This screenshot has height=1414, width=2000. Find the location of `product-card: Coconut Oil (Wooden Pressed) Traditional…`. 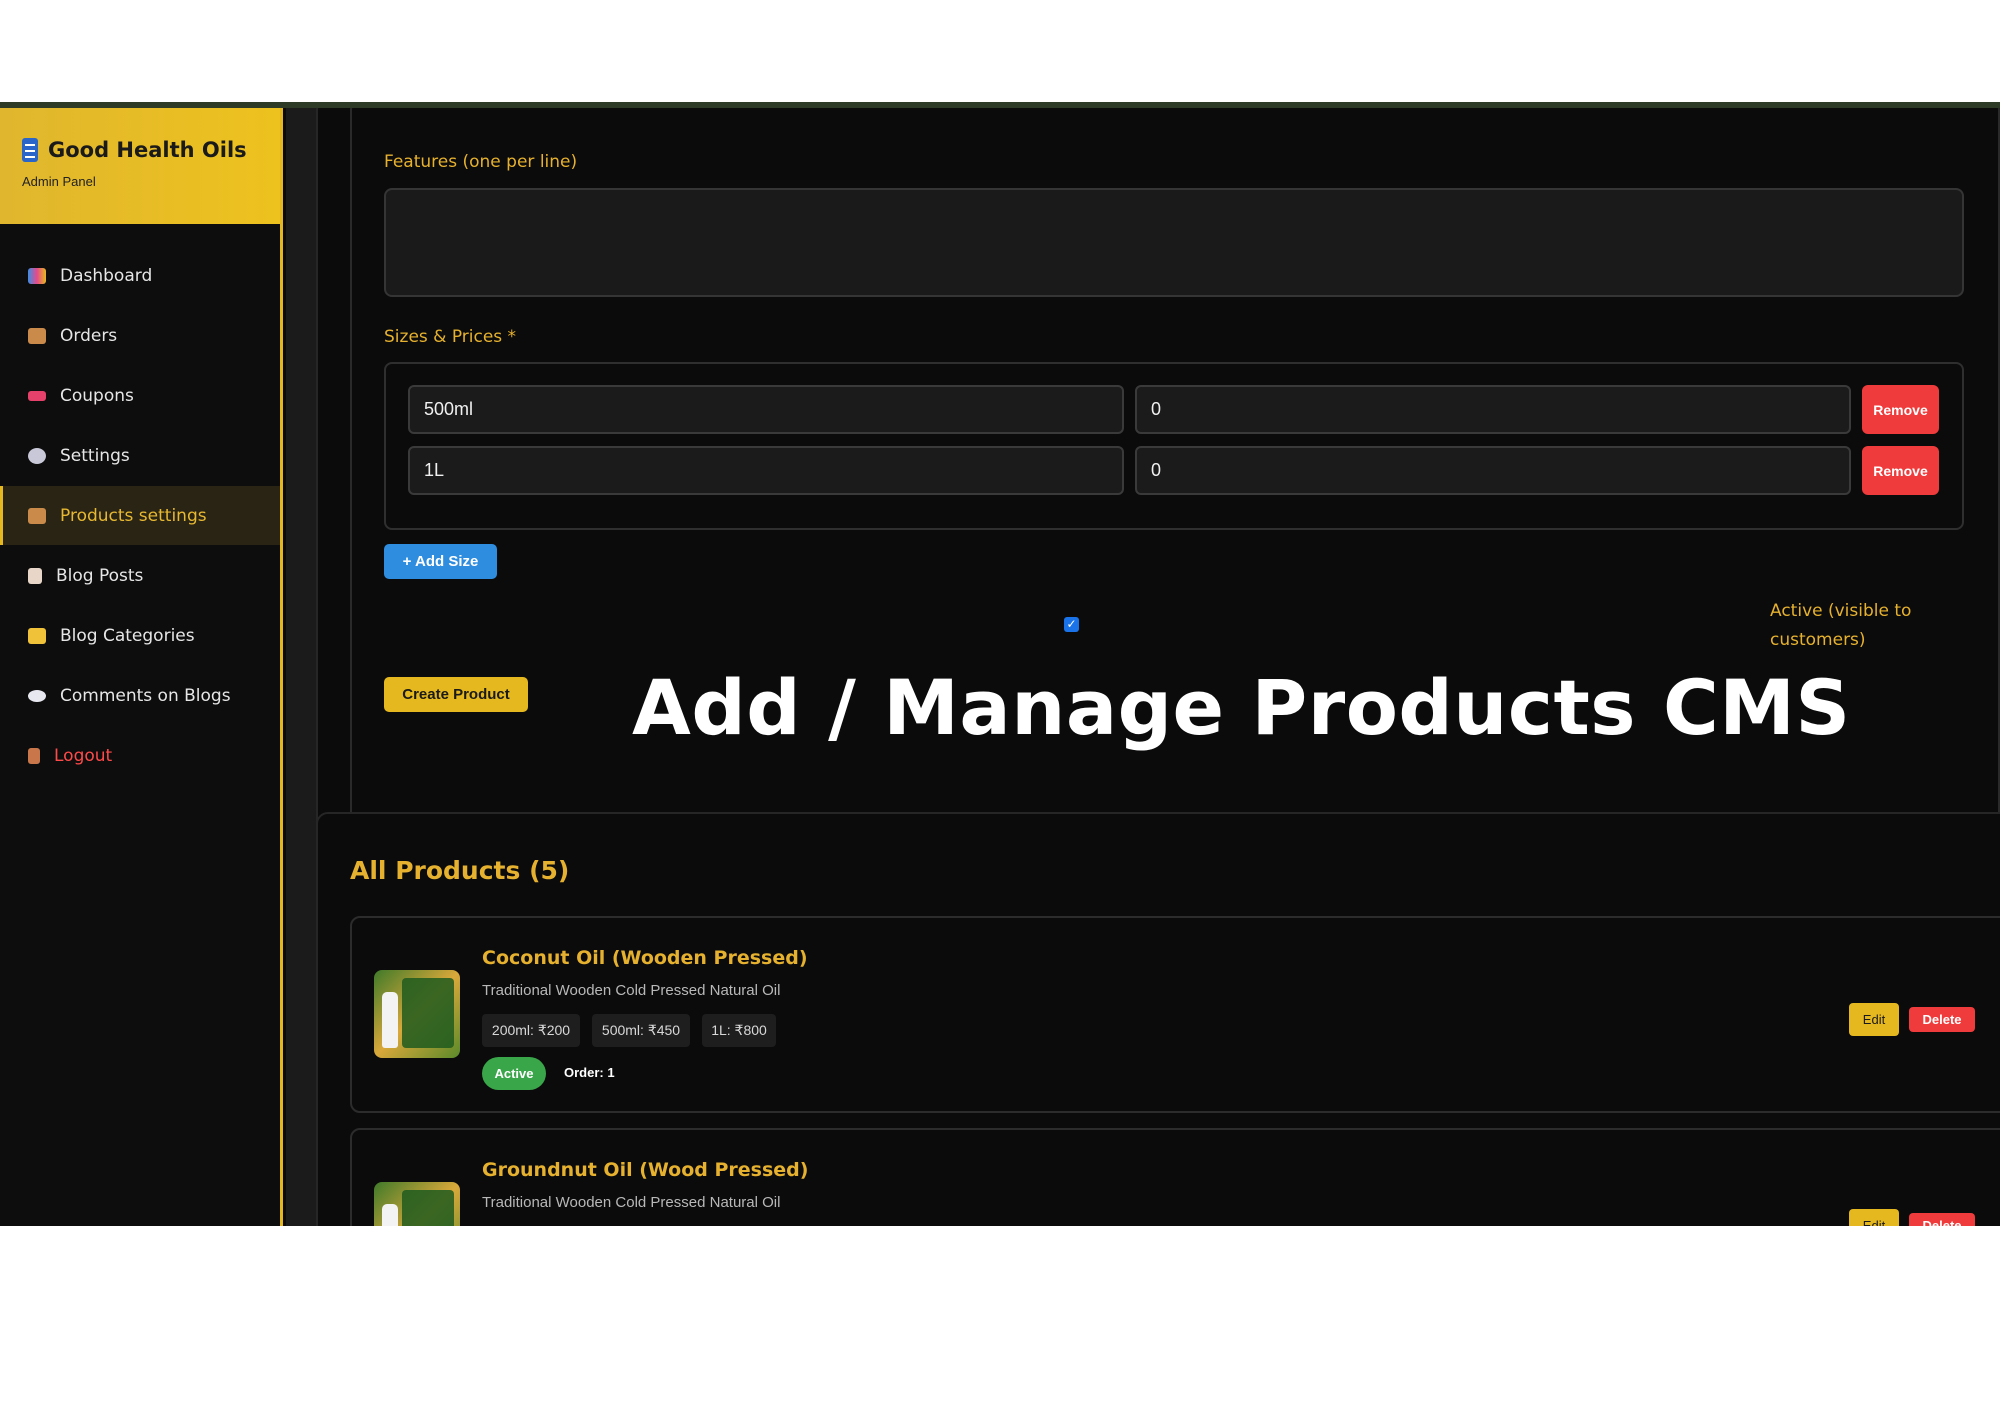

product-card: Coconut Oil (Wooden Pressed) Traditional… is located at coordinates (1175, 1014).